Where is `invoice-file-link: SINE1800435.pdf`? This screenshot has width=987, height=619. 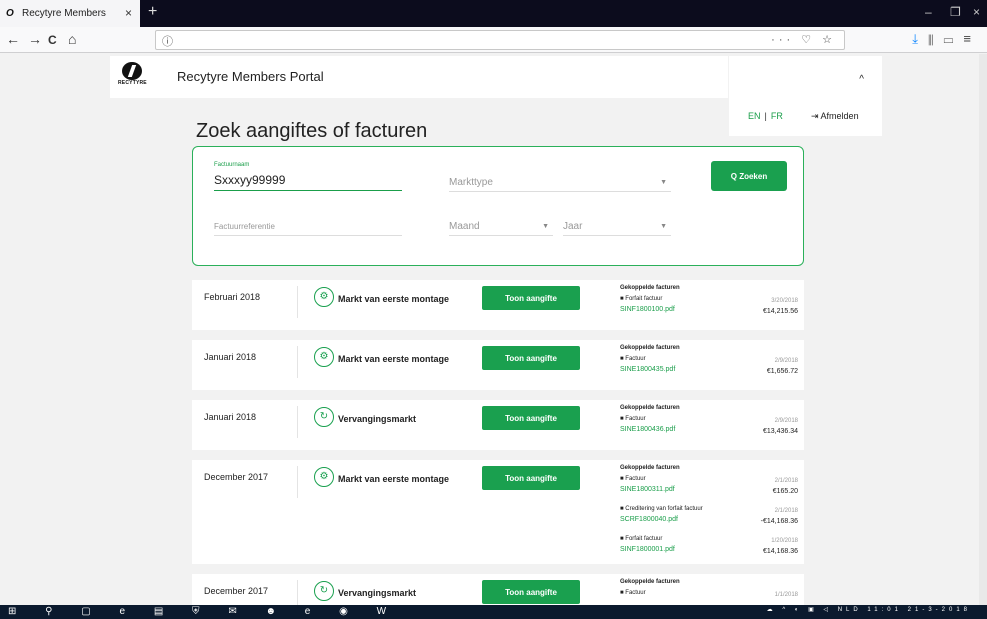
invoice-file-link: SINE1800435.pdf is located at coordinates (647, 369).